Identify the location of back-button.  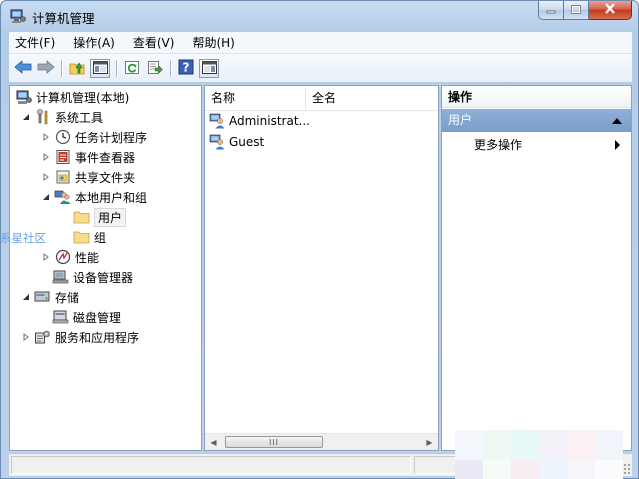
(23, 68).